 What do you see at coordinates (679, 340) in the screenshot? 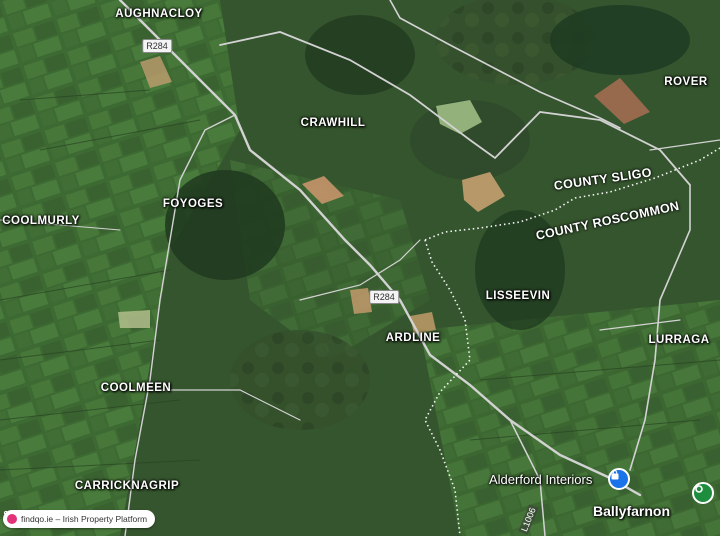
I see `town-label-lurraga: LURRAGA` at bounding box center [679, 340].